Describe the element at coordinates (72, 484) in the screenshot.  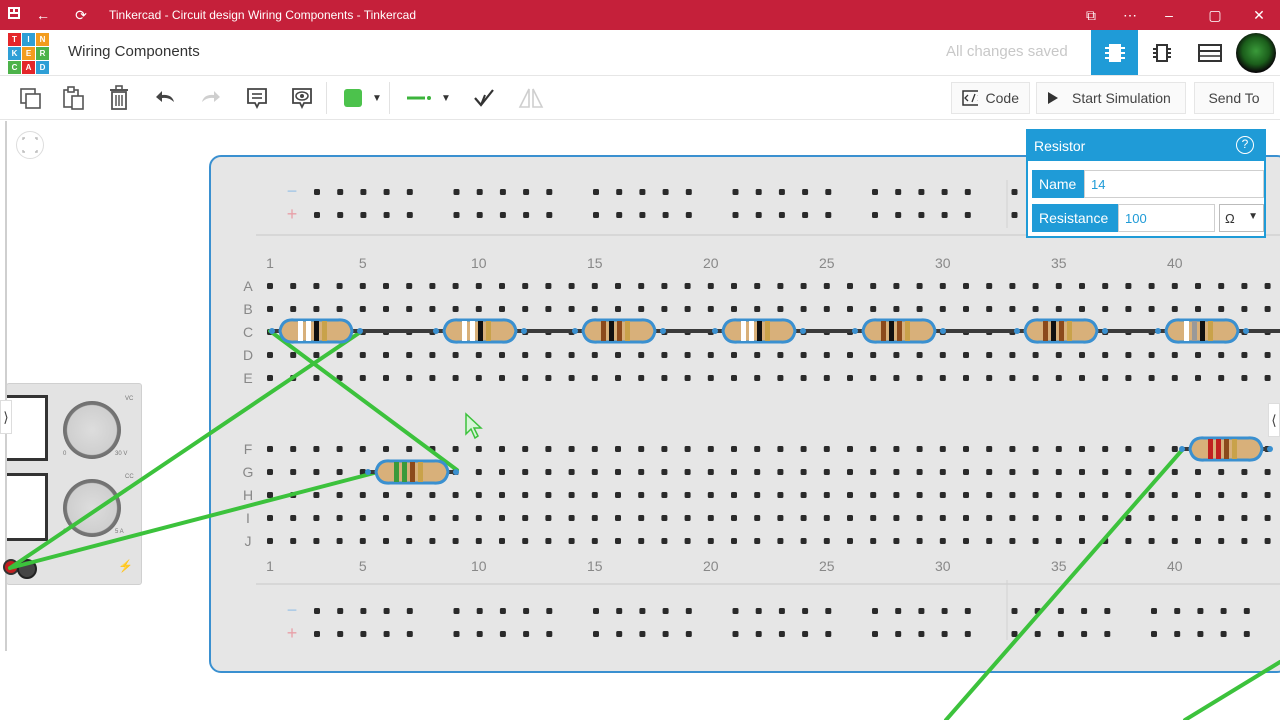
I see `power-supply: VC CC 0 30 V 0 5 A ⚡` at that location.